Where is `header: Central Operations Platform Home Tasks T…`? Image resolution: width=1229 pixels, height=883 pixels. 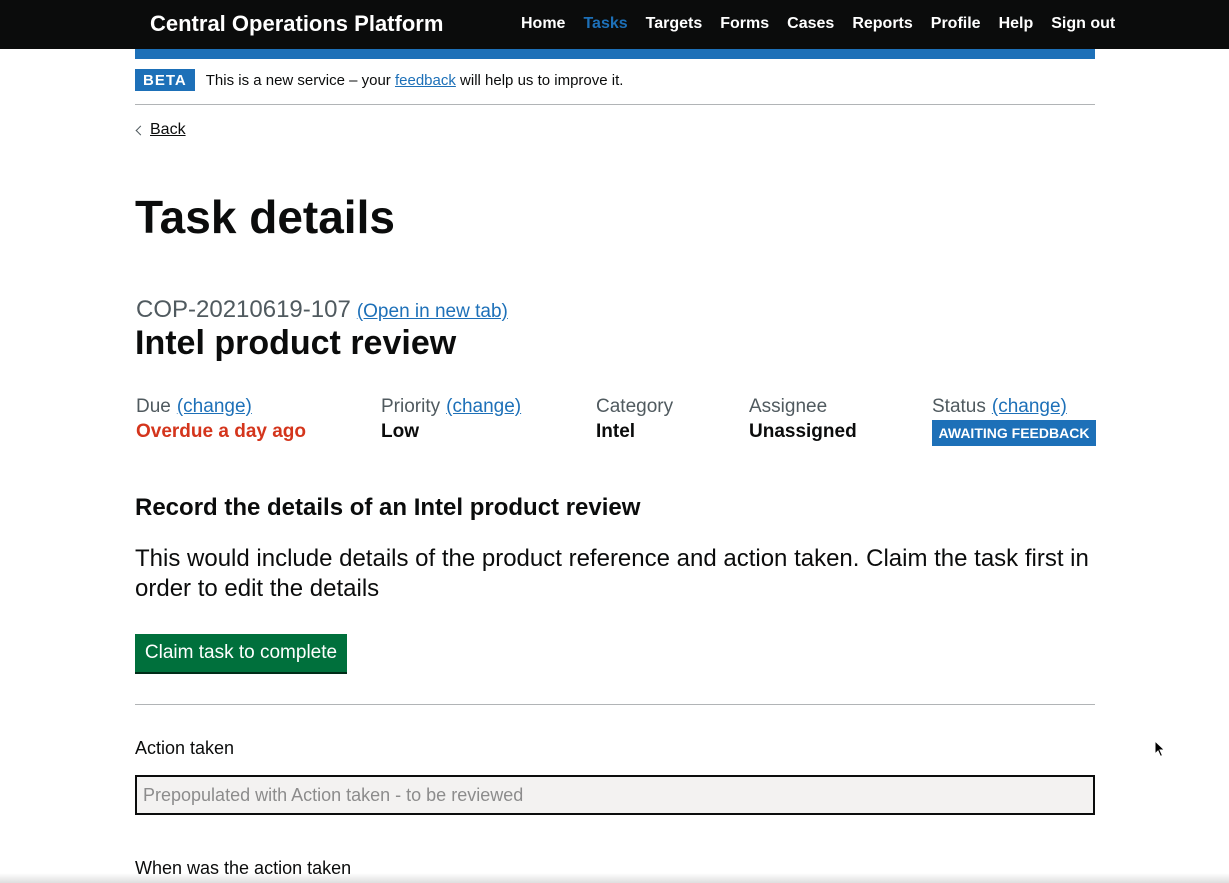 header: Central Operations Platform Home Tasks T… is located at coordinates (614, 24).